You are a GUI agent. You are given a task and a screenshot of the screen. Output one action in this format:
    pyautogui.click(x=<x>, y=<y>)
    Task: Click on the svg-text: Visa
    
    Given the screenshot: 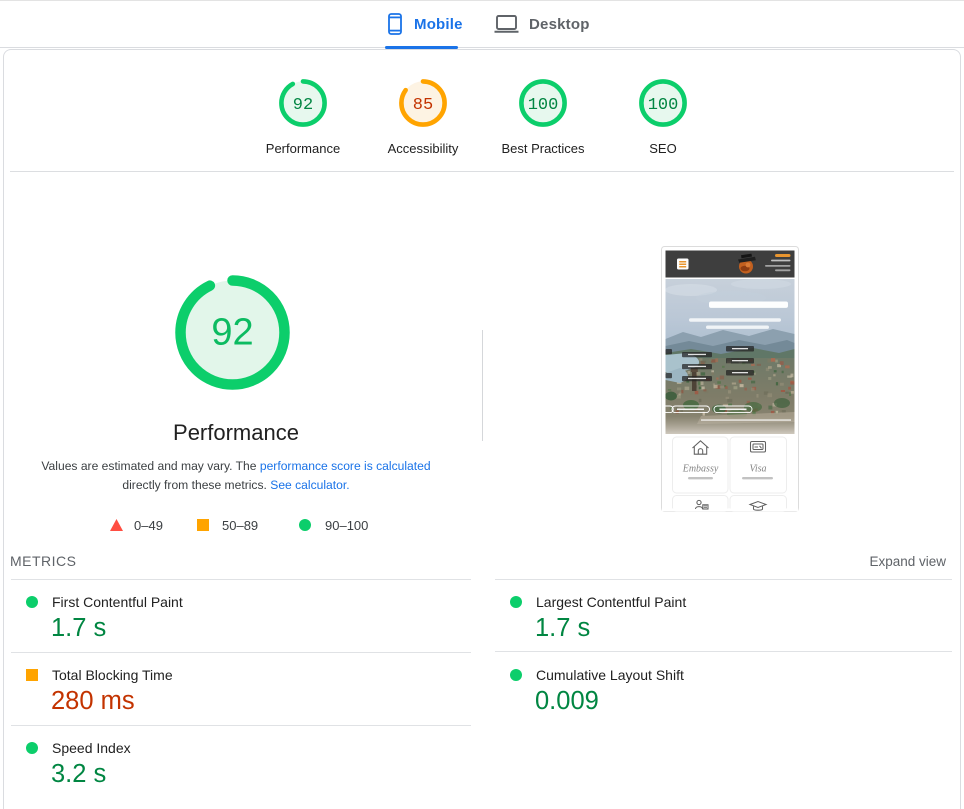 What is the action you would take?
    pyautogui.click(x=757, y=469)
    